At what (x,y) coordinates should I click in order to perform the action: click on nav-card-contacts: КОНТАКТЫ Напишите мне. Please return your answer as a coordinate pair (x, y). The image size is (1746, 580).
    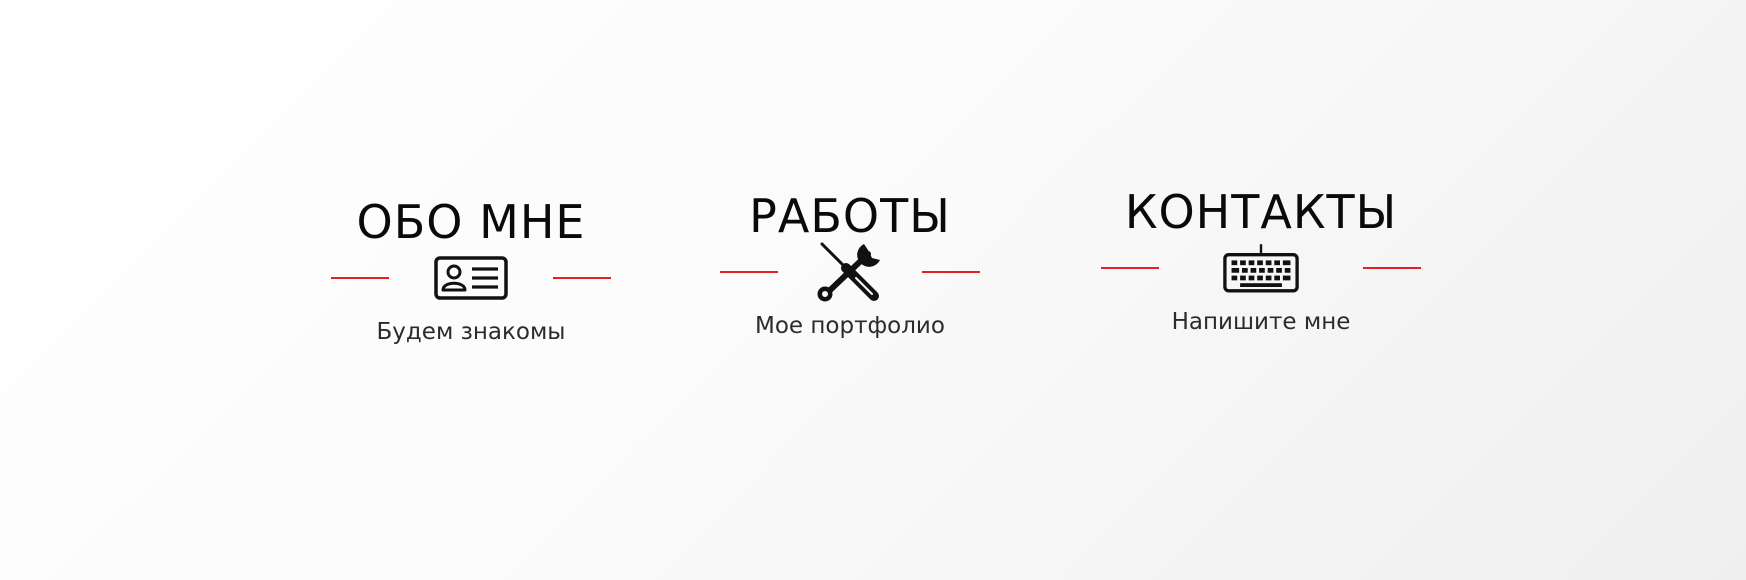
    Looking at the image, I should click on (1261, 261).